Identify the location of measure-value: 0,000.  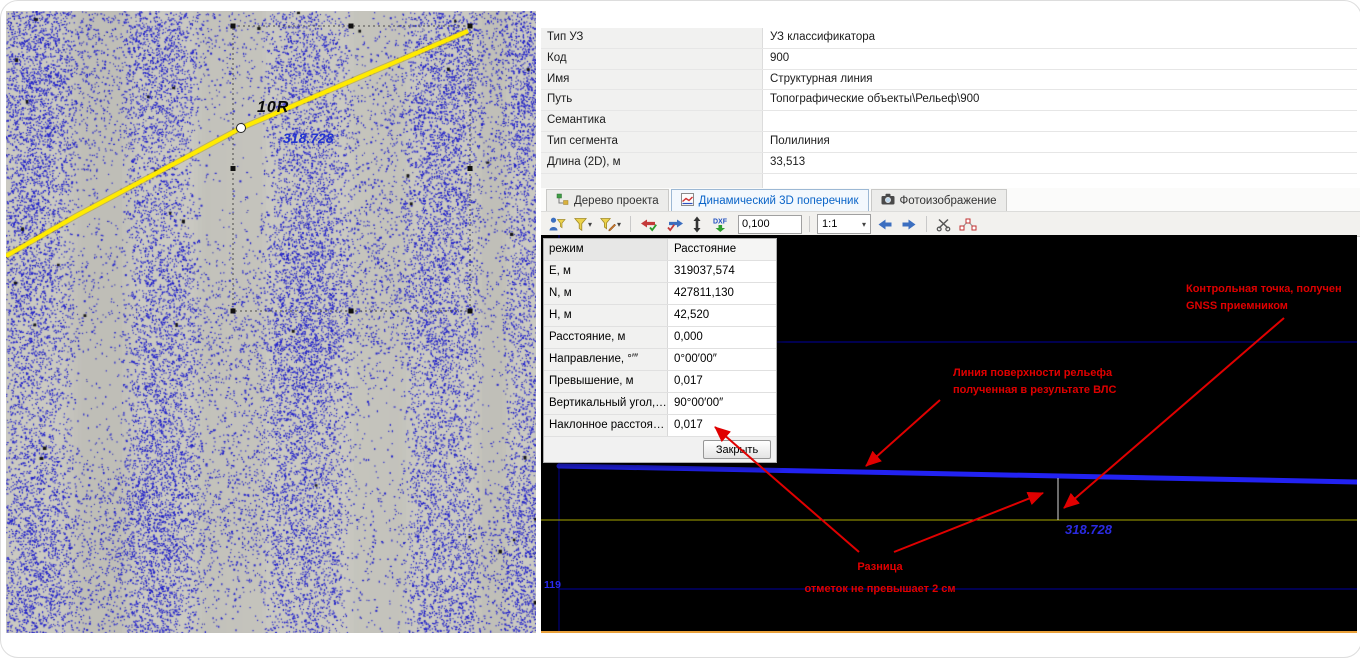
(722, 337).